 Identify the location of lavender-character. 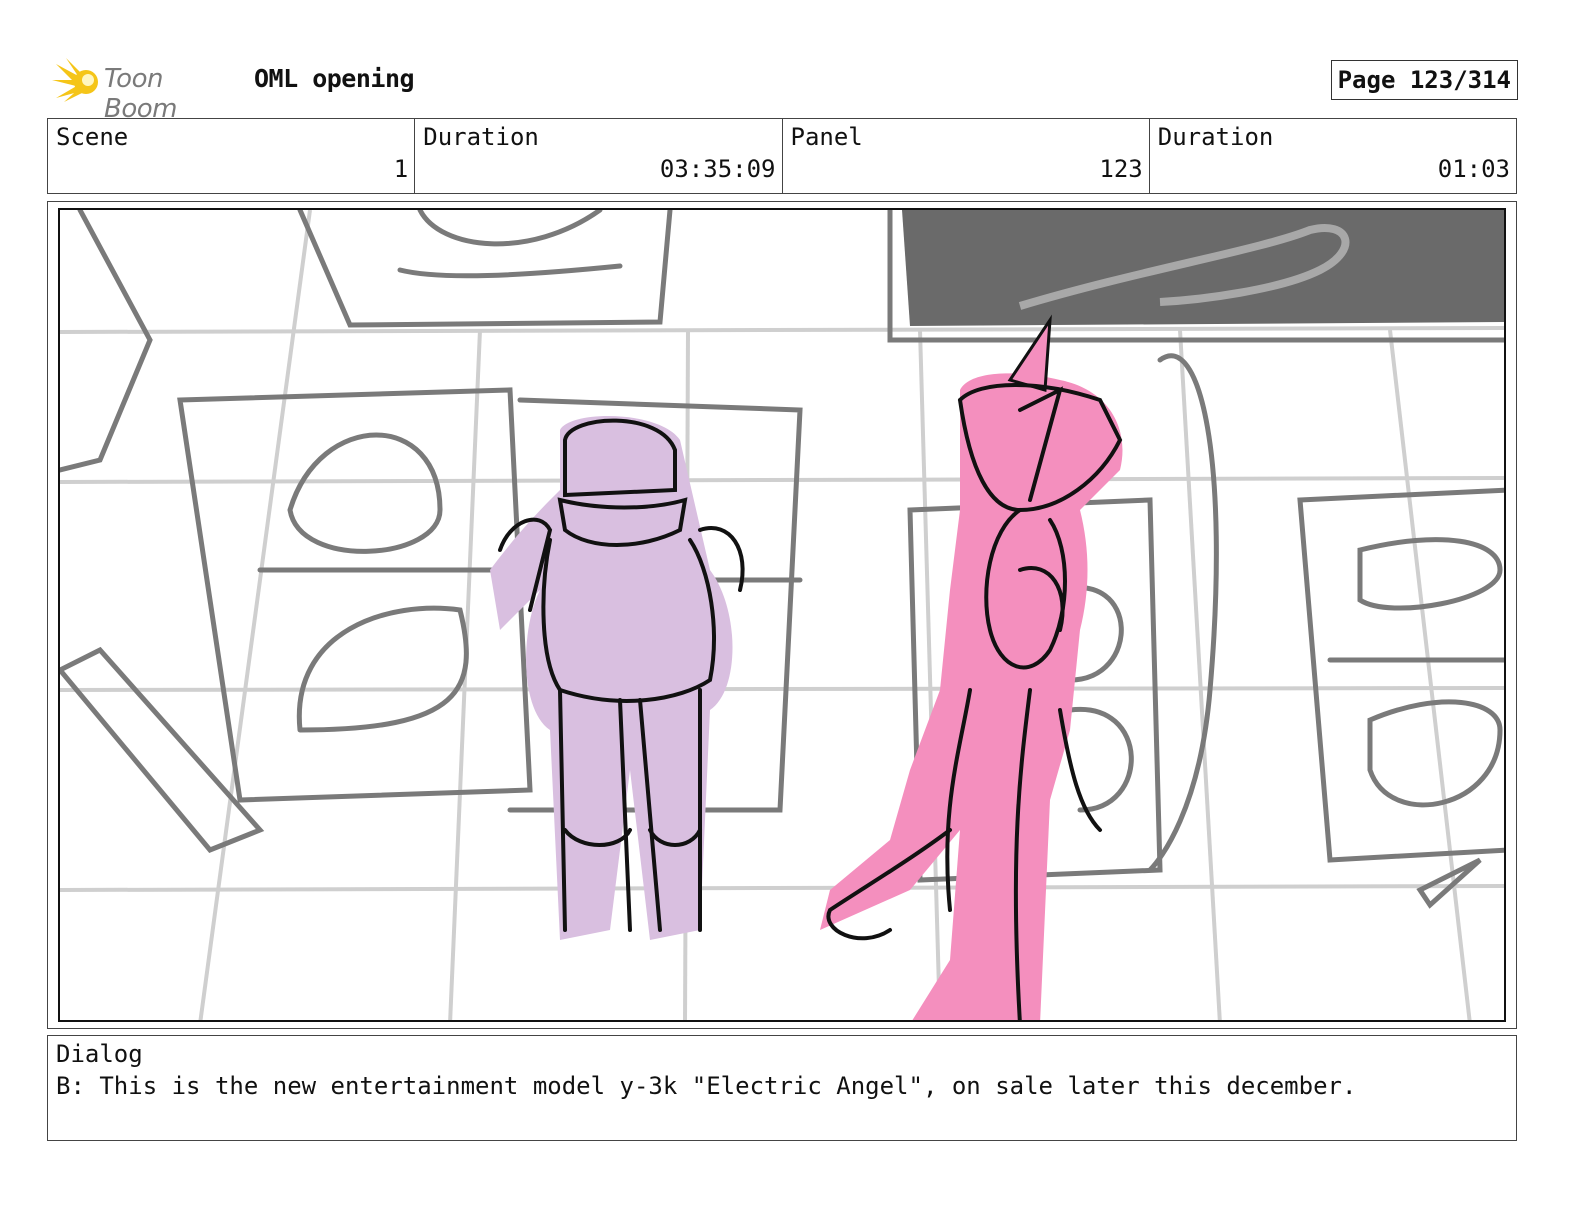
(617, 678).